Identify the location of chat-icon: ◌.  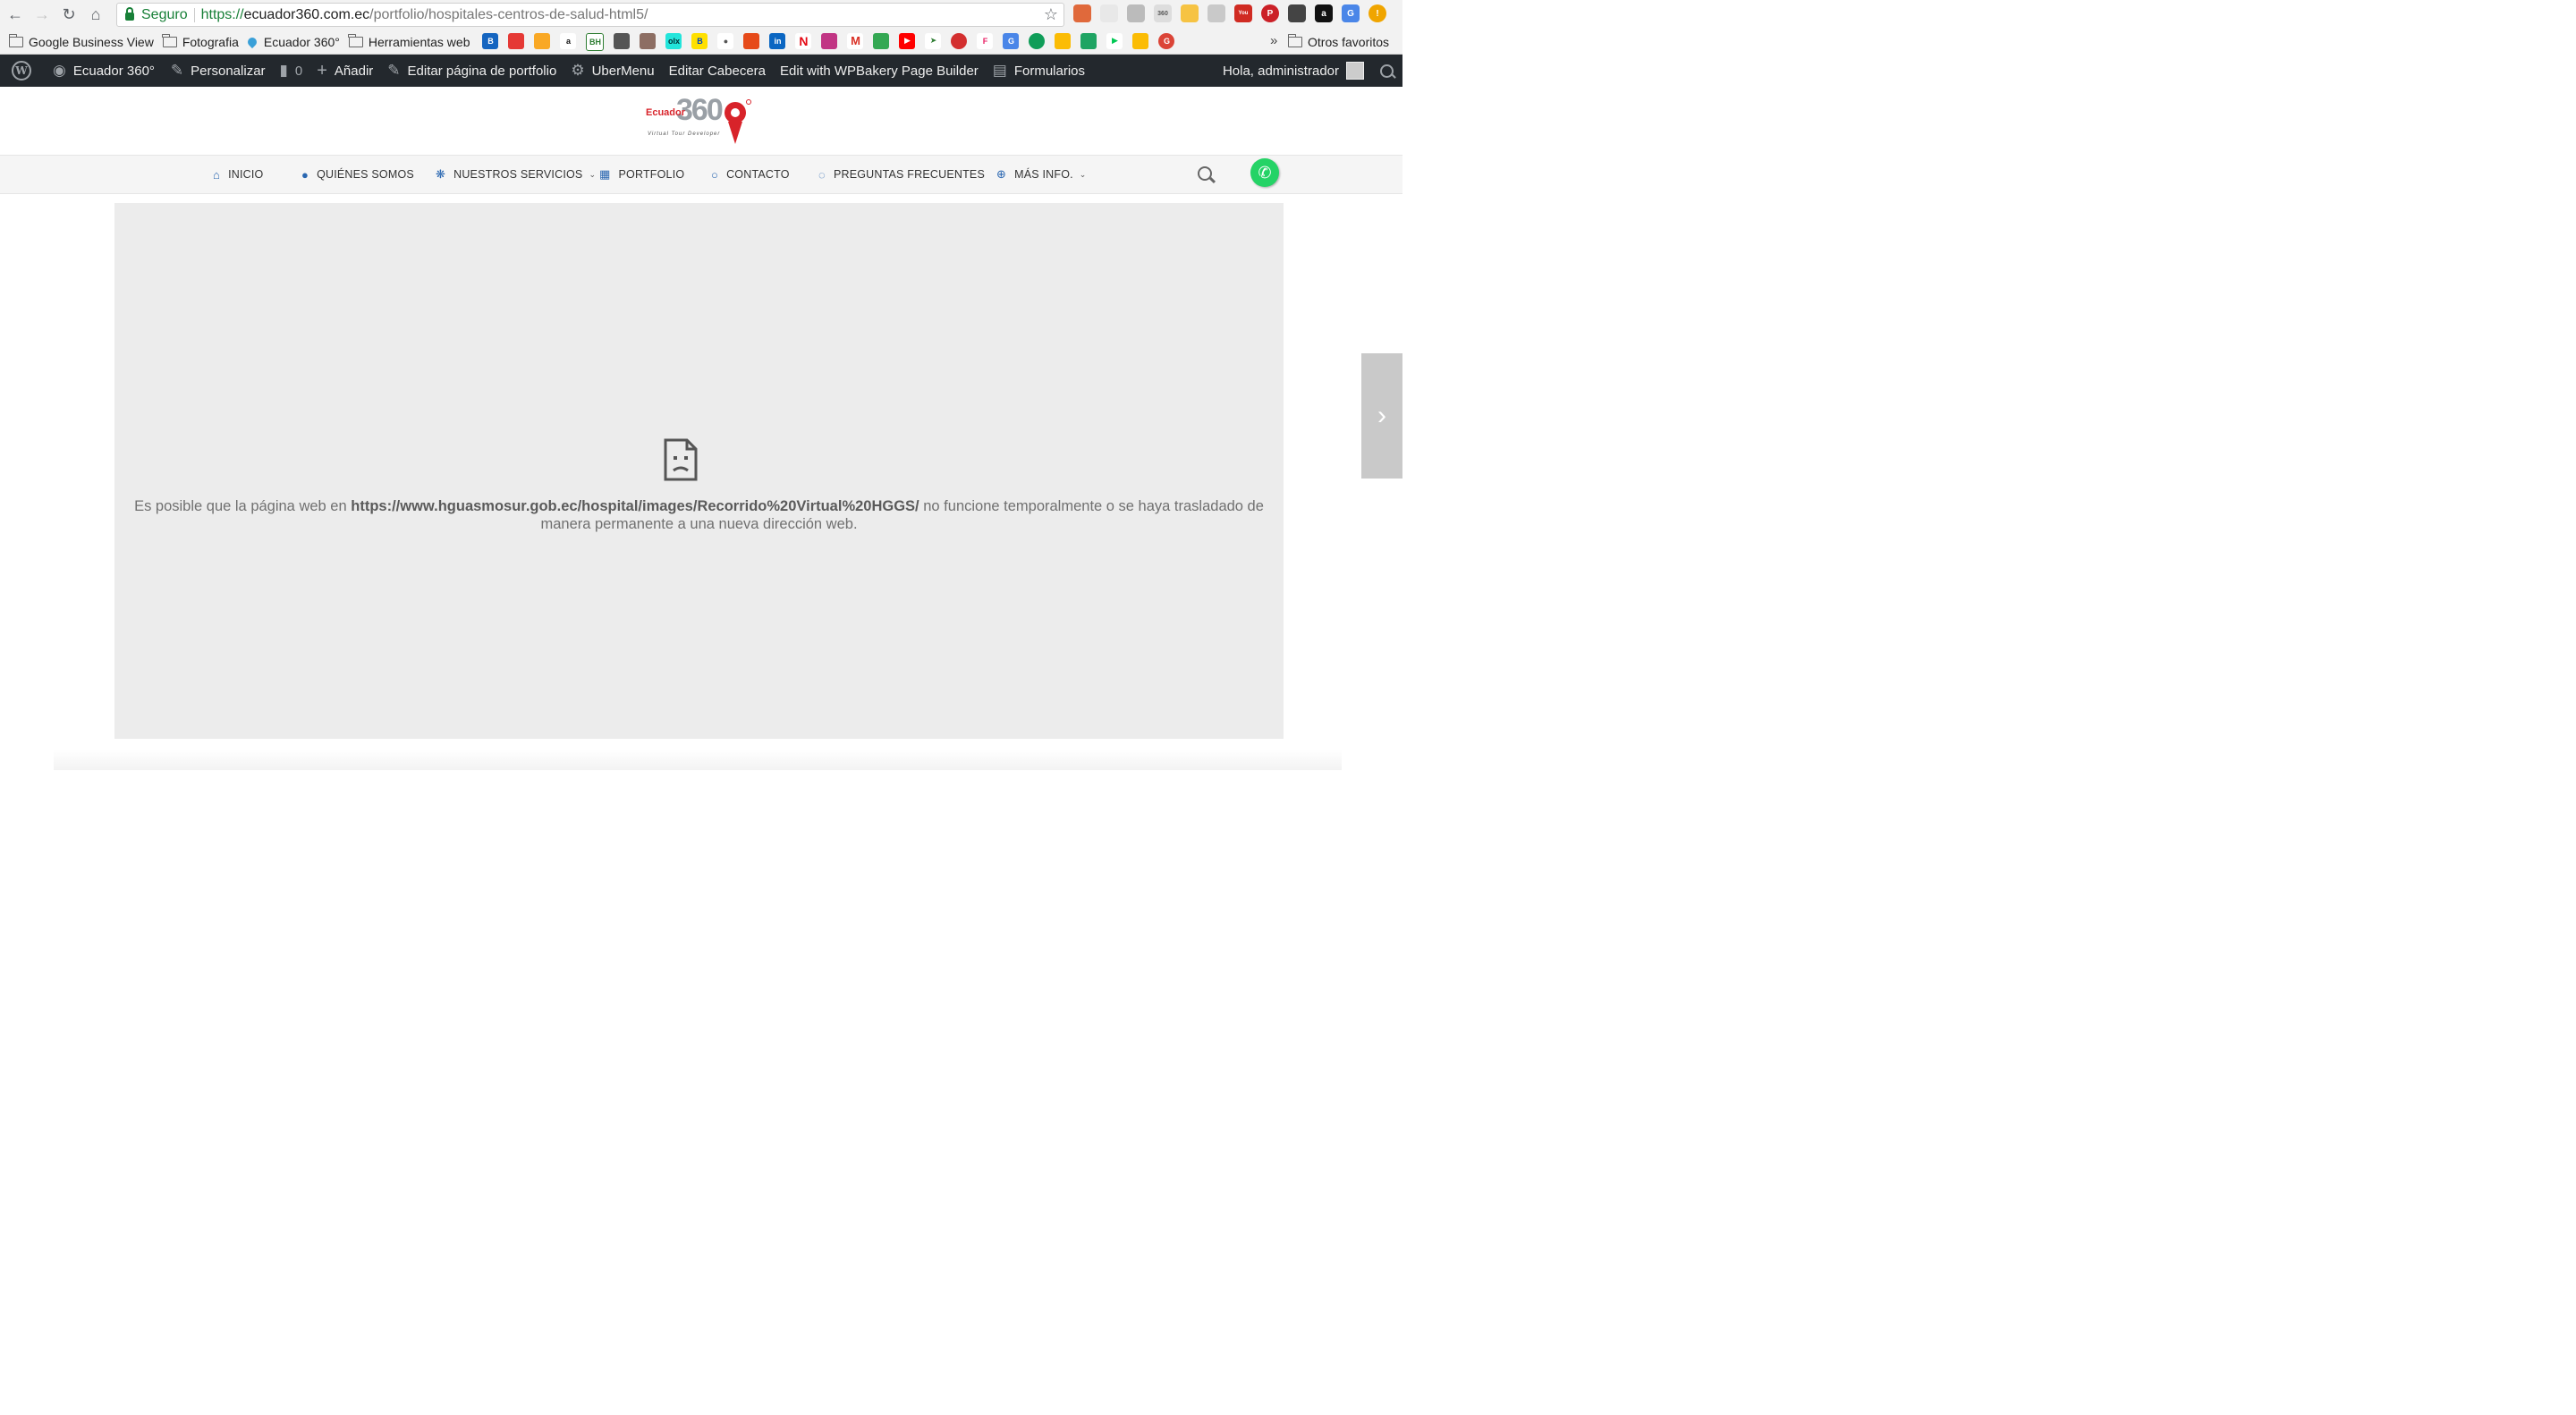
(822, 175).